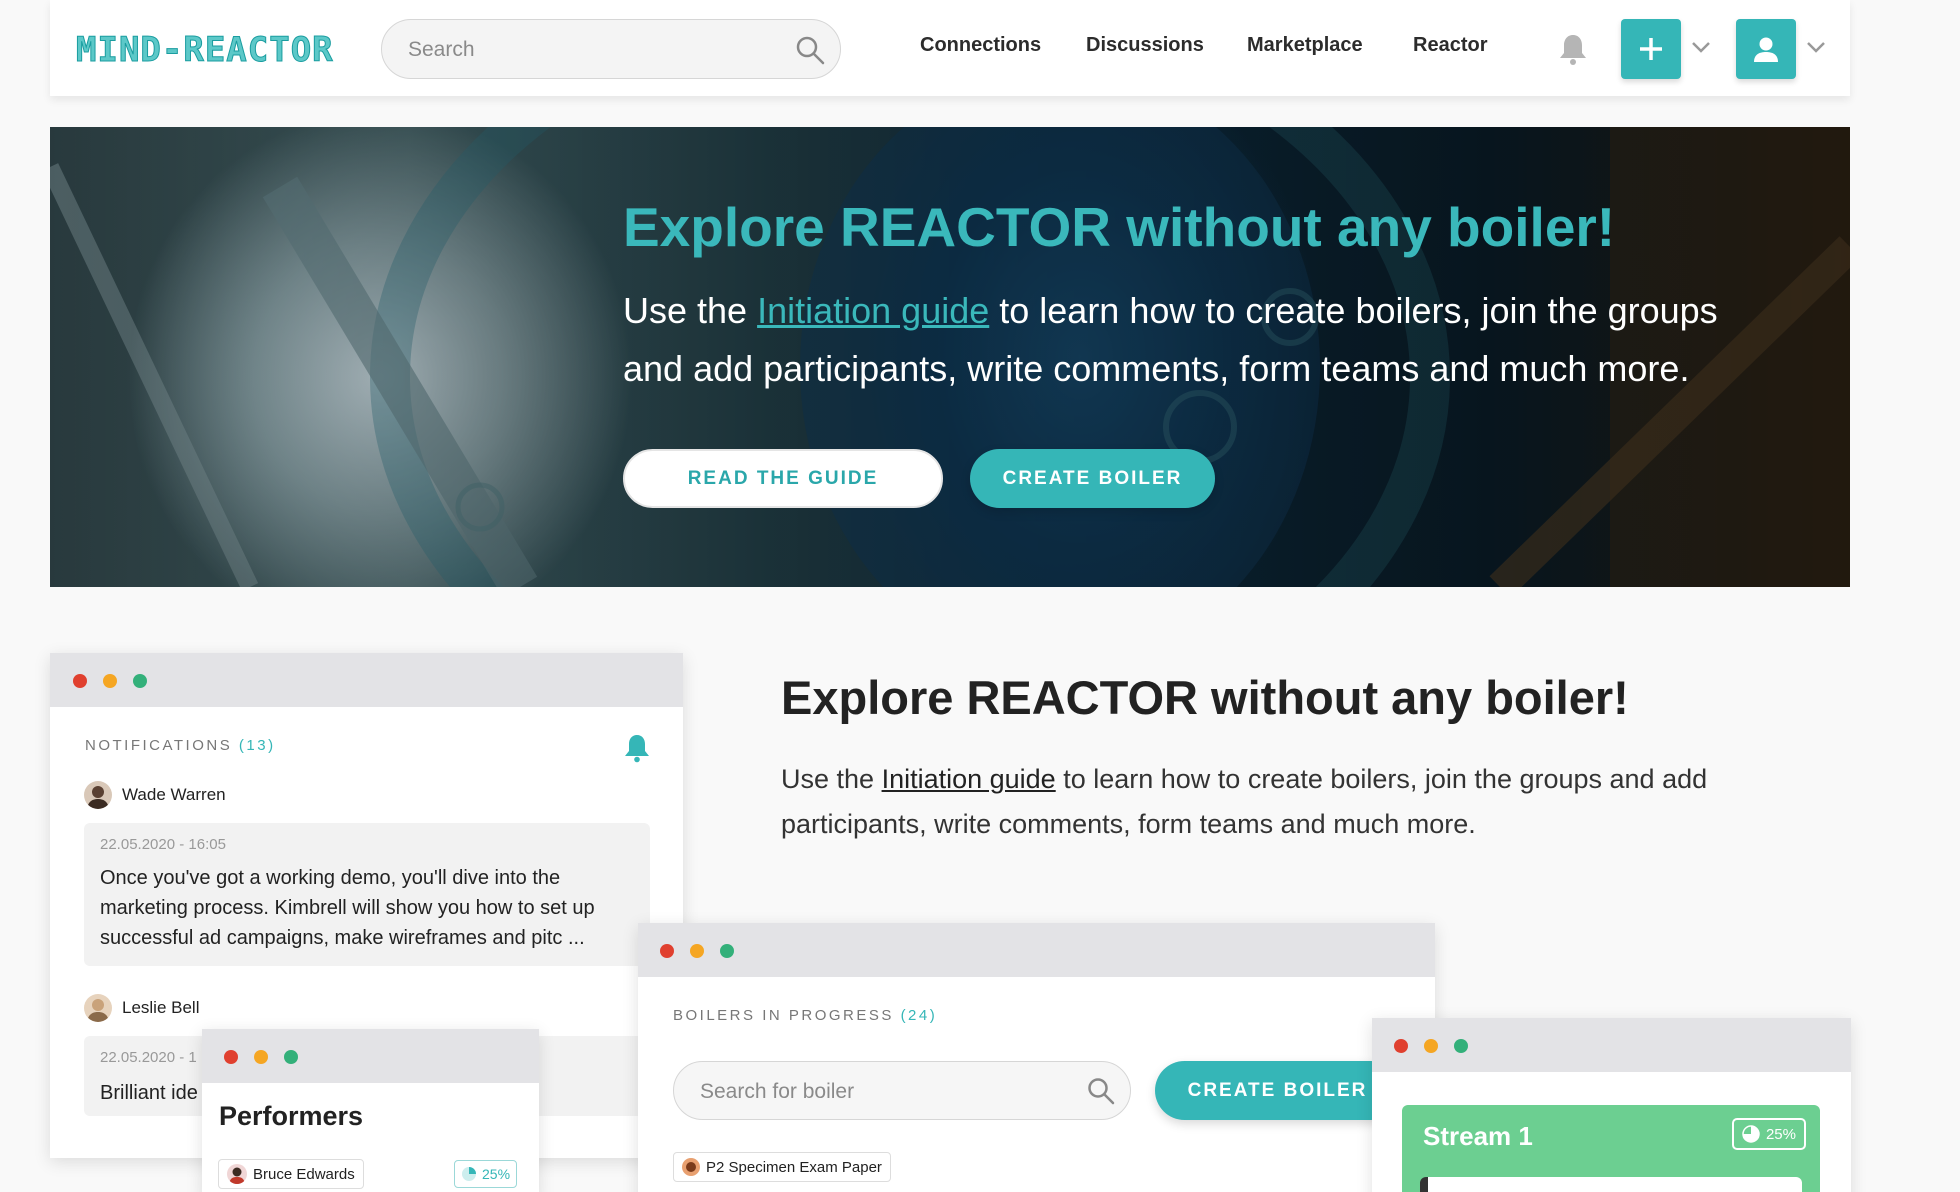 The width and height of the screenshot is (1960, 1192). Describe the element at coordinates (1573, 49) in the screenshot. I see `bell-icon` at that location.